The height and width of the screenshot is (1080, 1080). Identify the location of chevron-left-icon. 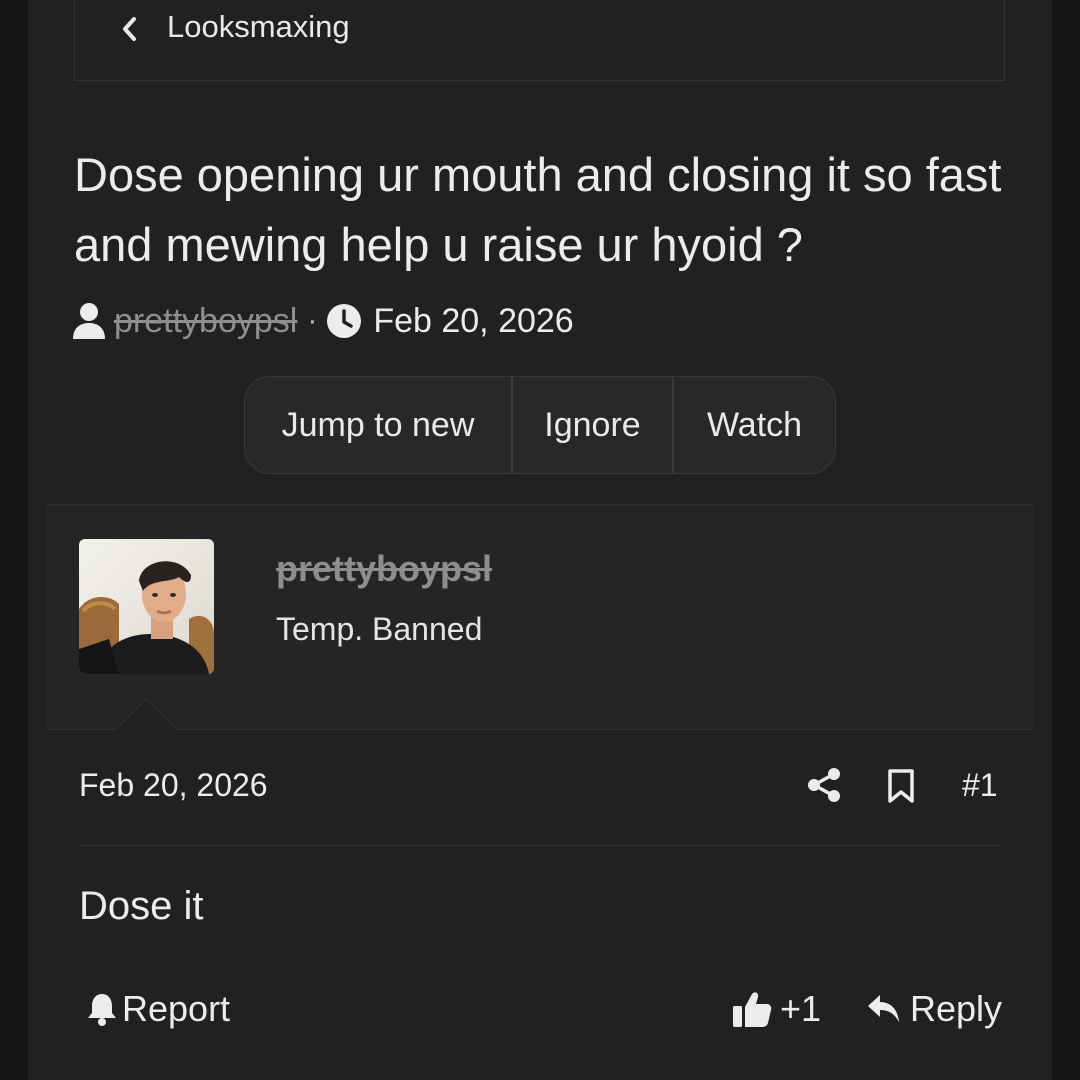
(130, 29).